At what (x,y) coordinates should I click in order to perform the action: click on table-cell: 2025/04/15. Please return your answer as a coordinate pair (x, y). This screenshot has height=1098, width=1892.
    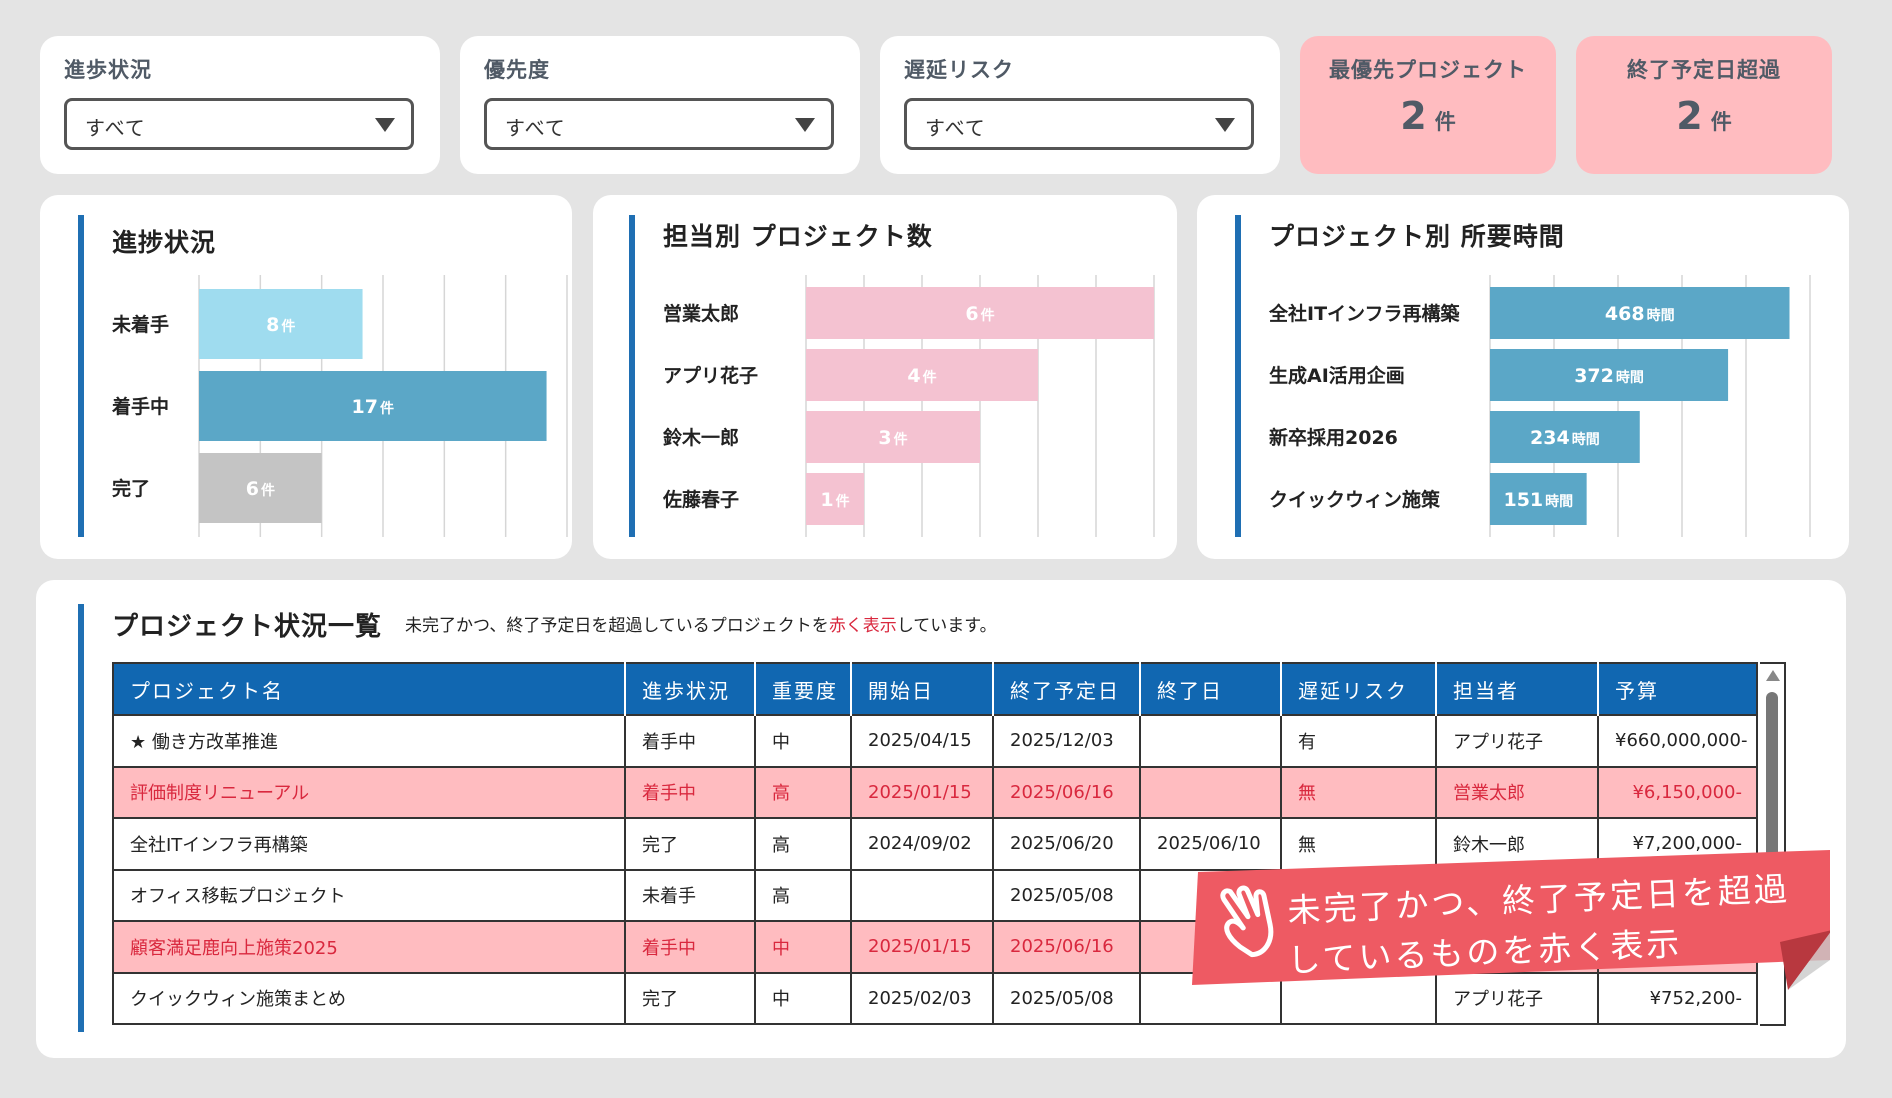
    Looking at the image, I should click on (922, 740).